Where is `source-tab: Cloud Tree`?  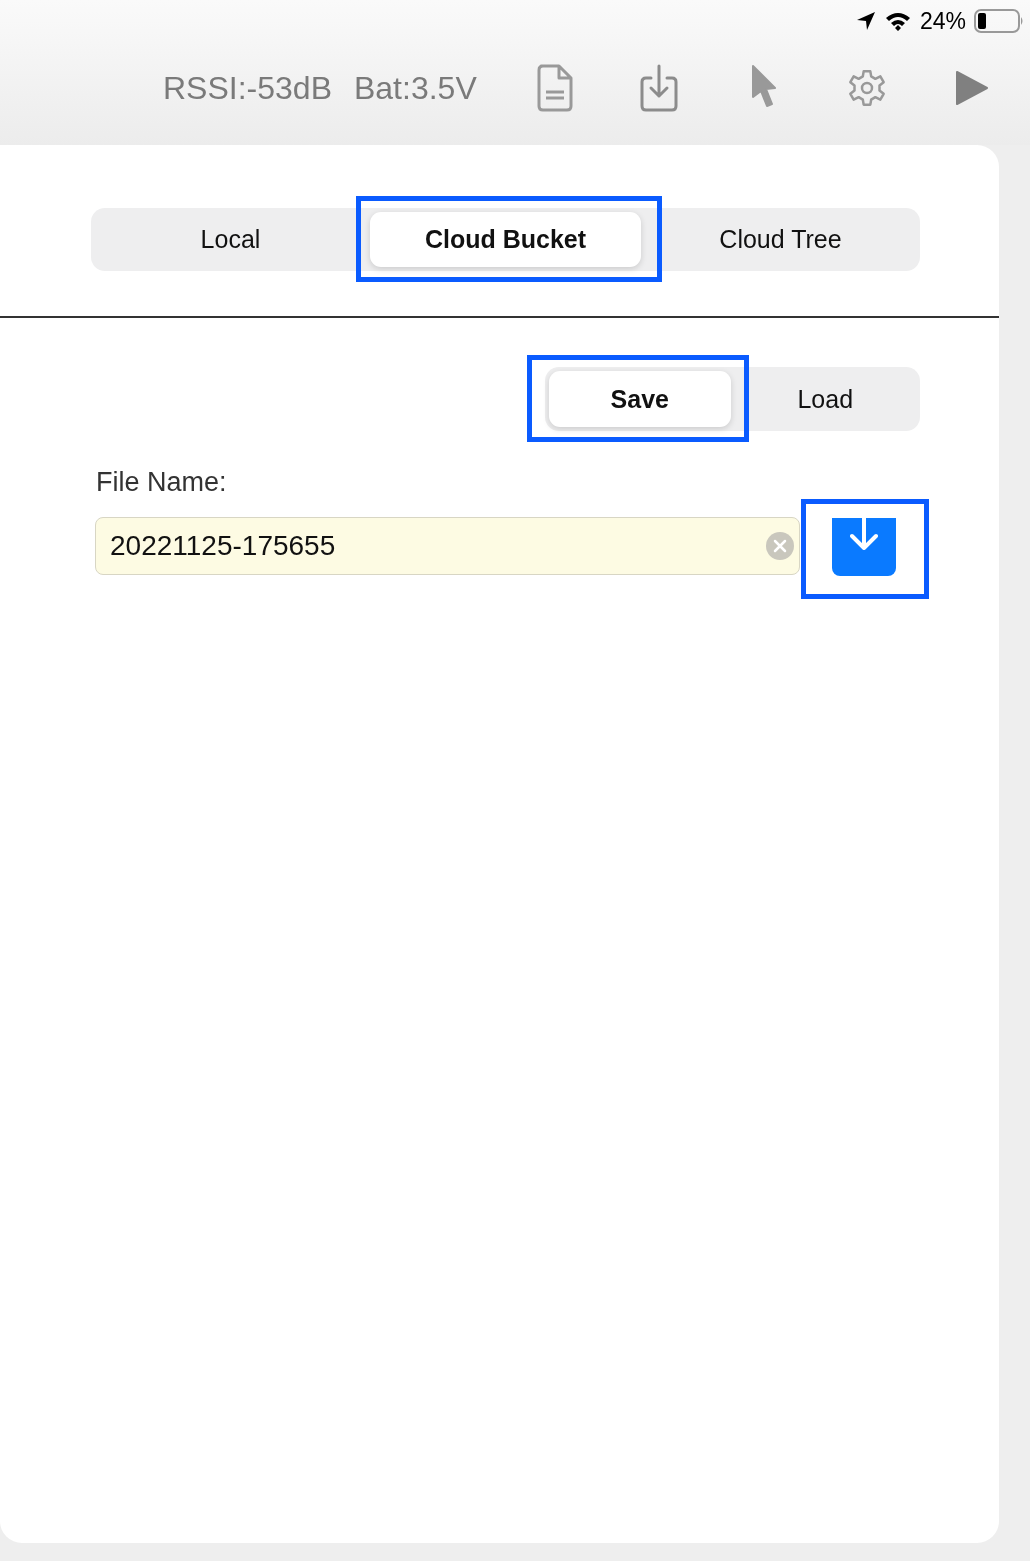
source-tab: Cloud Tree is located at coordinates (780, 239).